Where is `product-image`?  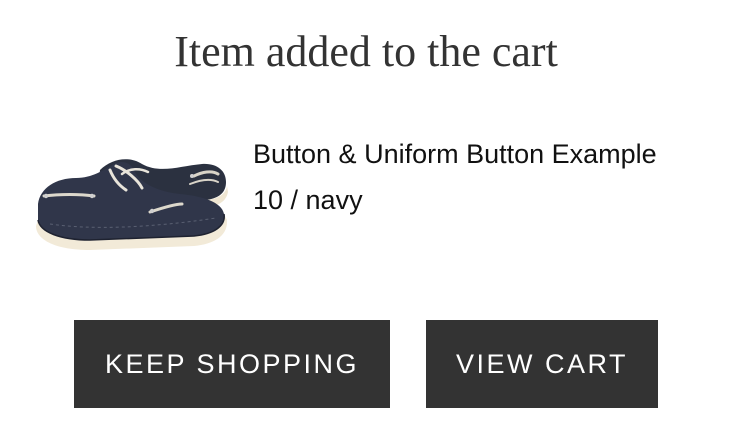 product-image is located at coordinates (132, 204).